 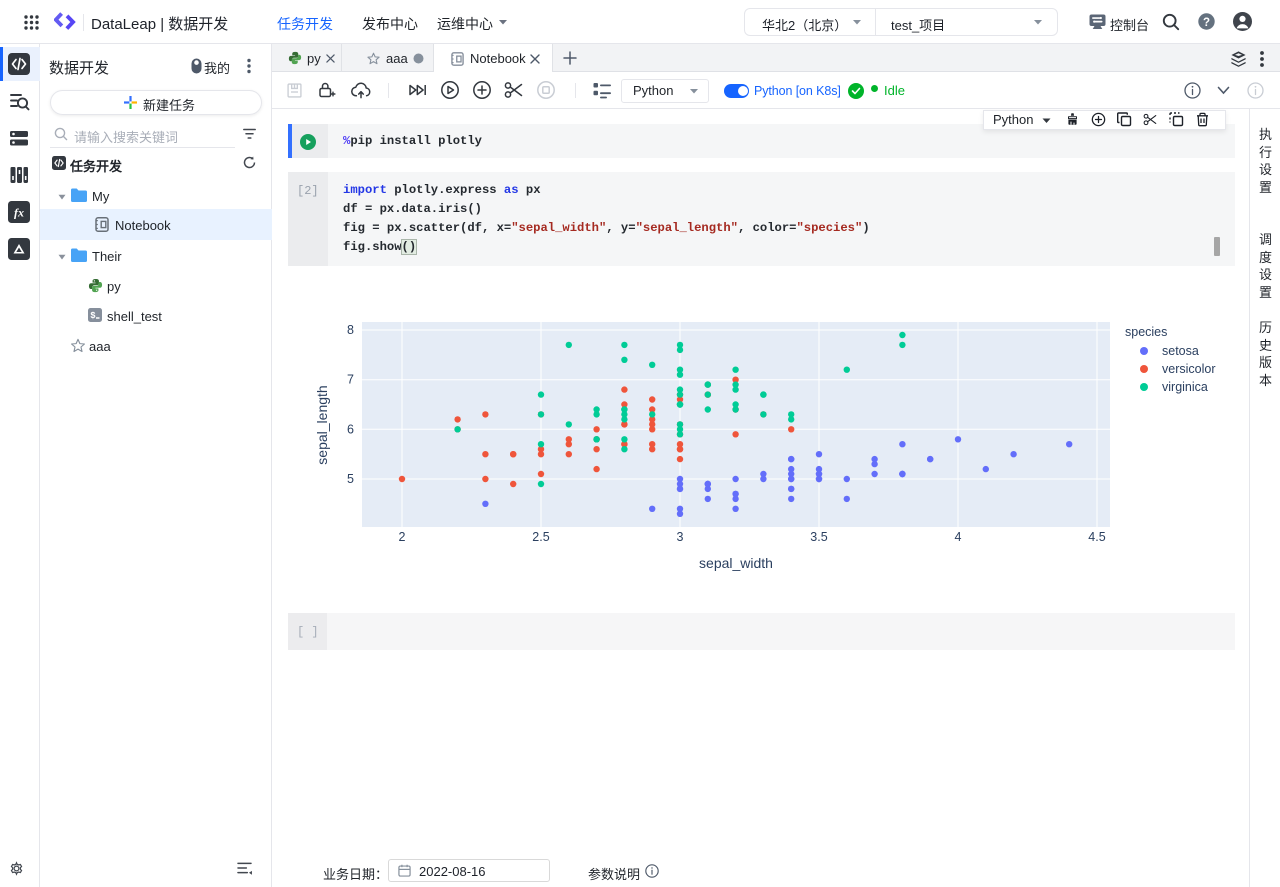 I want to click on svg-text: 4, so click(x=958, y=537).